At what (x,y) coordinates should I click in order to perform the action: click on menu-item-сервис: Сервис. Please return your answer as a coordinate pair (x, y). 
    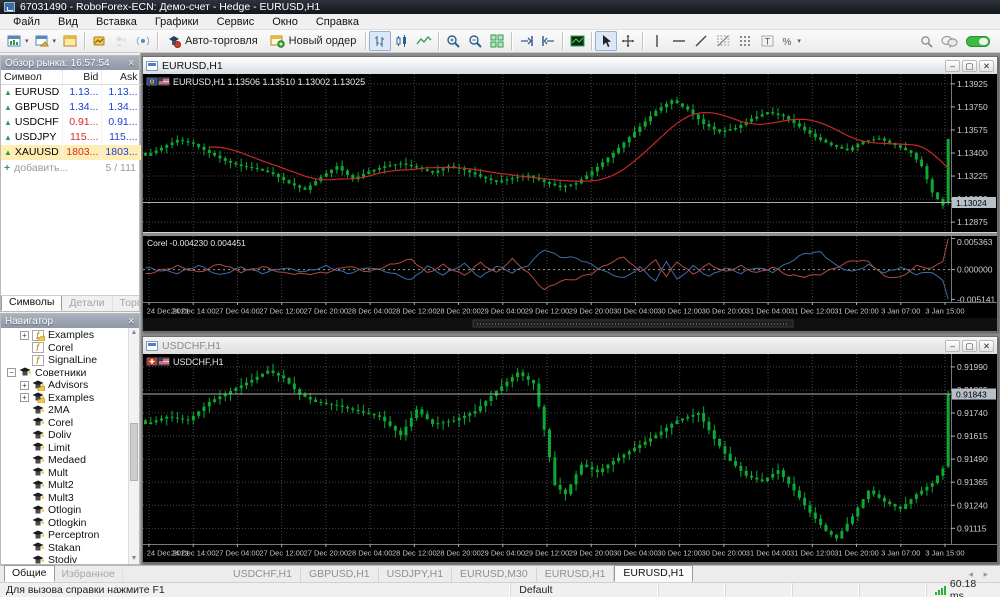
    Looking at the image, I should click on (236, 22).